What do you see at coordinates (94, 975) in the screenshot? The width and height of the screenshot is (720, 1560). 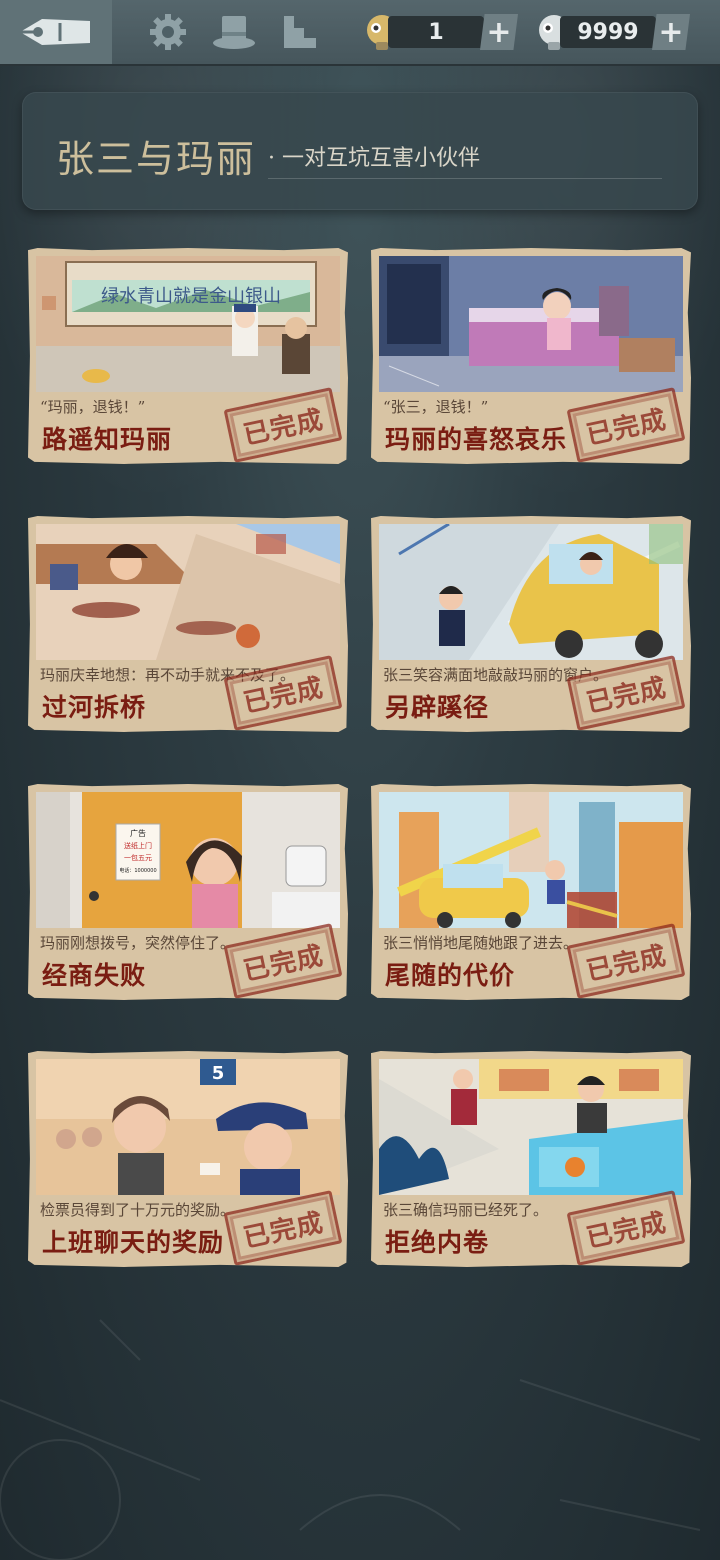 I see `card-title: 经商失败` at bounding box center [94, 975].